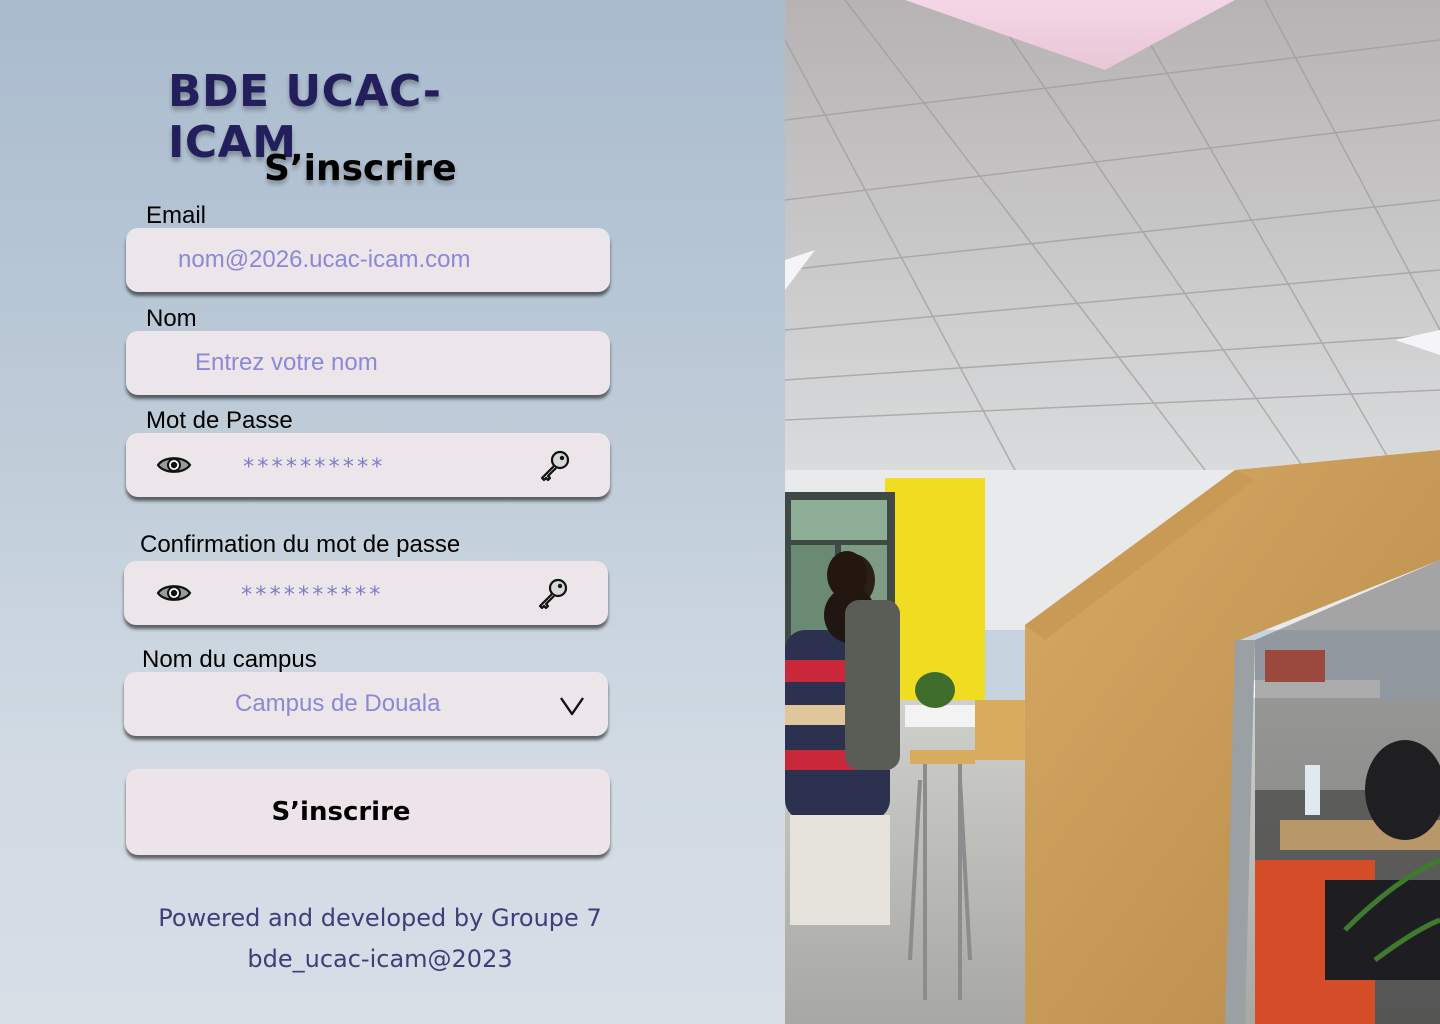 The width and height of the screenshot is (1440, 1024). Describe the element at coordinates (176, 215) in the screenshot. I see `email-label: Email` at that location.